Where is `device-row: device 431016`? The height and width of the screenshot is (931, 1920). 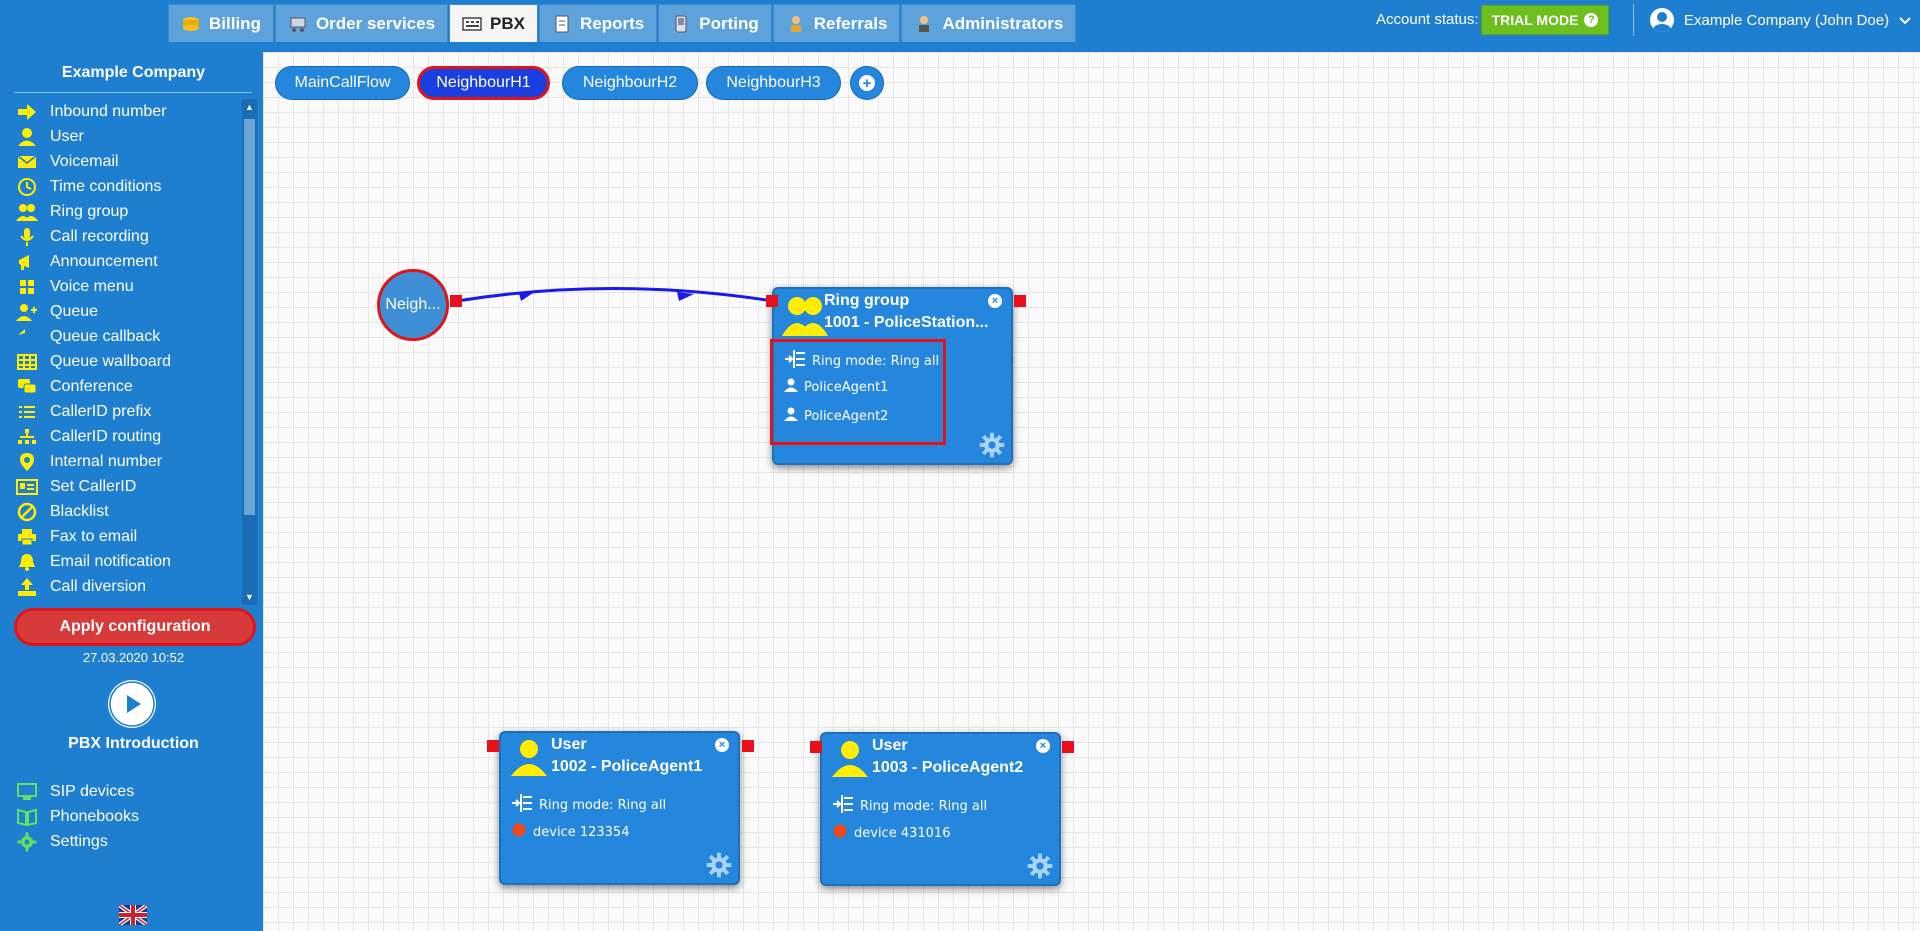 device-row: device 431016 is located at coordinates (891, 833).